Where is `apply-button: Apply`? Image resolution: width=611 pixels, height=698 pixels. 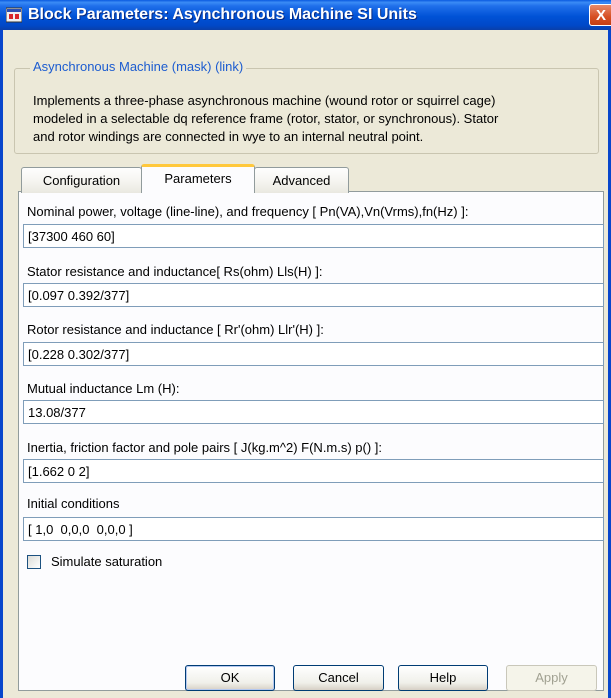 apply-button: Apply is located at coordinates (551, 678).